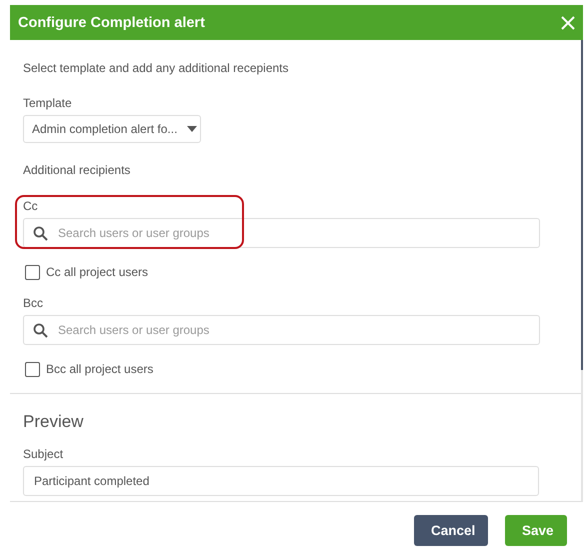 The width and height of the screenshot is (588, 556). What do you see at coordinates (33, 303) in the screenshot?
I see `field-label: Bcc` at bounding box center [33, 303].